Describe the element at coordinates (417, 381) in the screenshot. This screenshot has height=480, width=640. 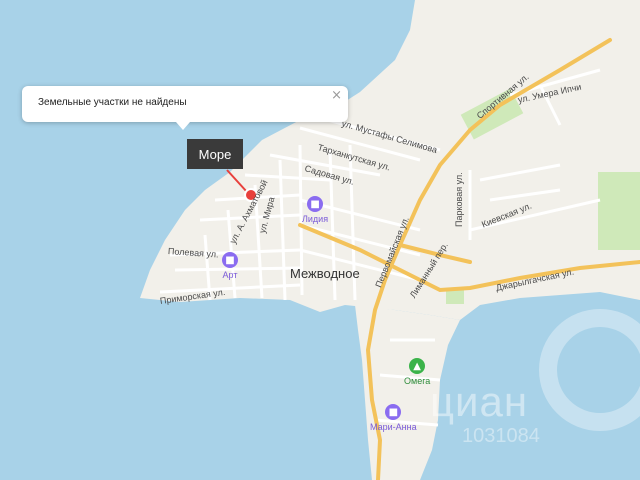
I see `poi-label: Омега` at that location.